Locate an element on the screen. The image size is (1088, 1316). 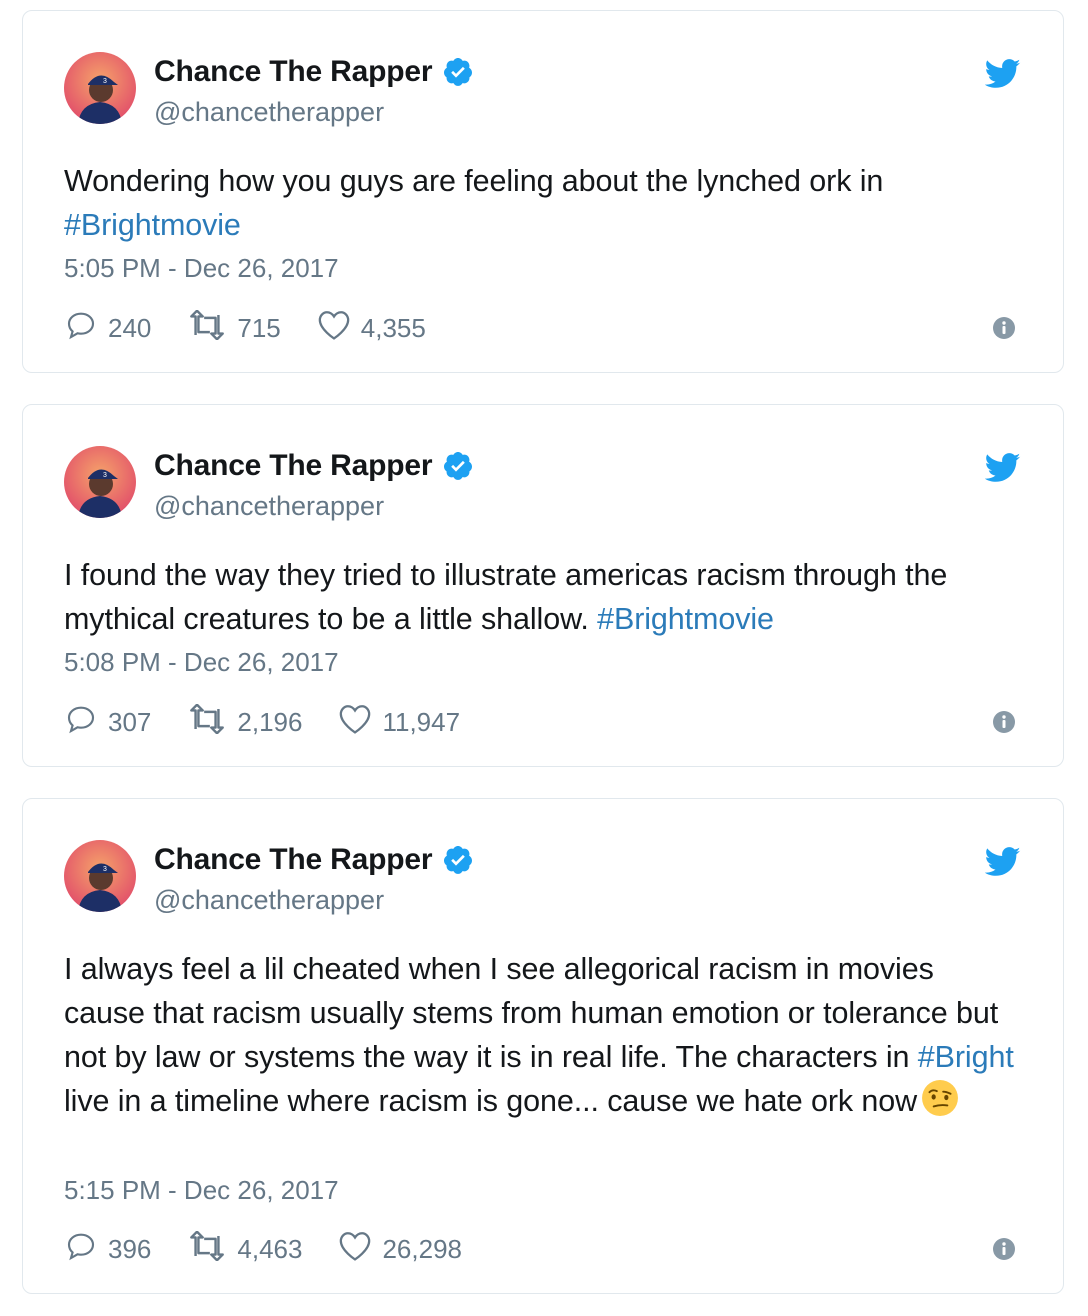
face-with-raised-eyebrow-emoji is located at coordinates (940, 1098).